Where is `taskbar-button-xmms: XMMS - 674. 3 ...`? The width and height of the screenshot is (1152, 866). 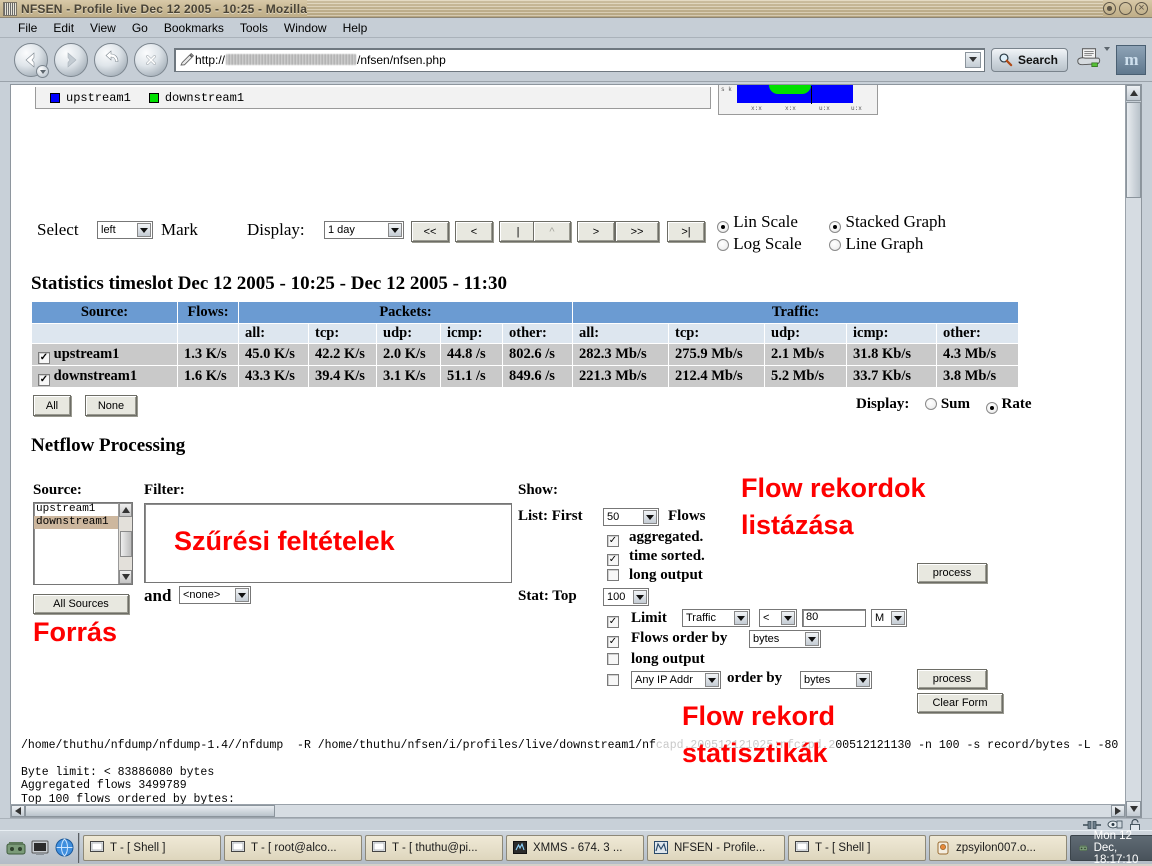
taskbar-button-xmms: XMMS - 674. 3 ... is located at coordinates (575, 847).